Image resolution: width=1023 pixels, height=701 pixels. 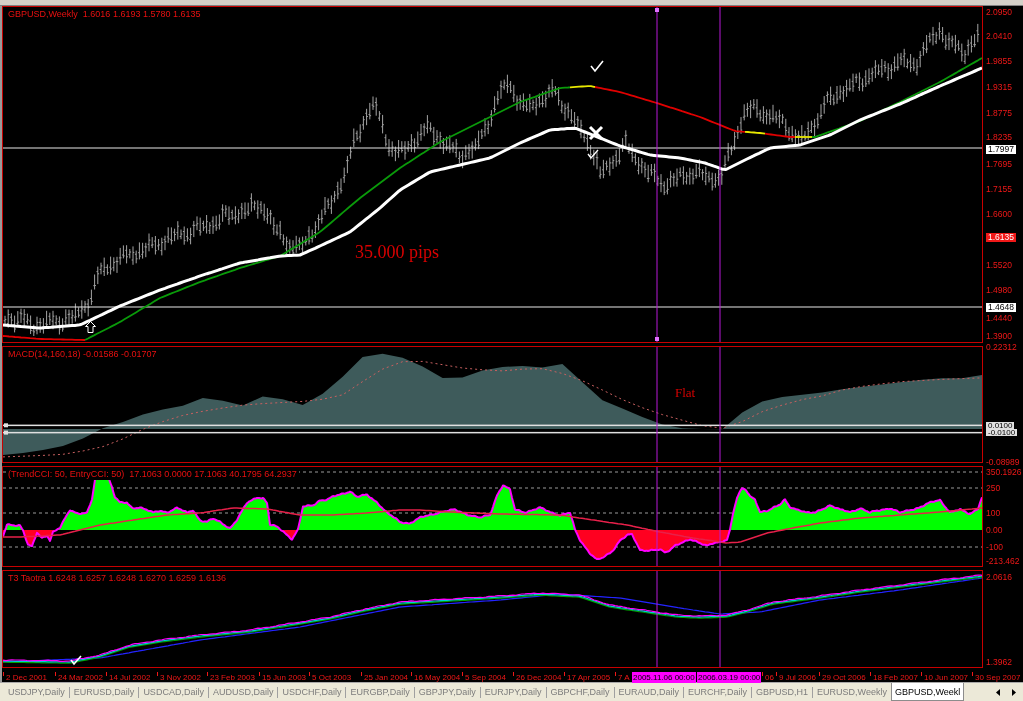 What do you see at coordinates (894, 677) in the screenshot?
I see `date-label: 18 Feb 2007` at bounding box center [894, 677].